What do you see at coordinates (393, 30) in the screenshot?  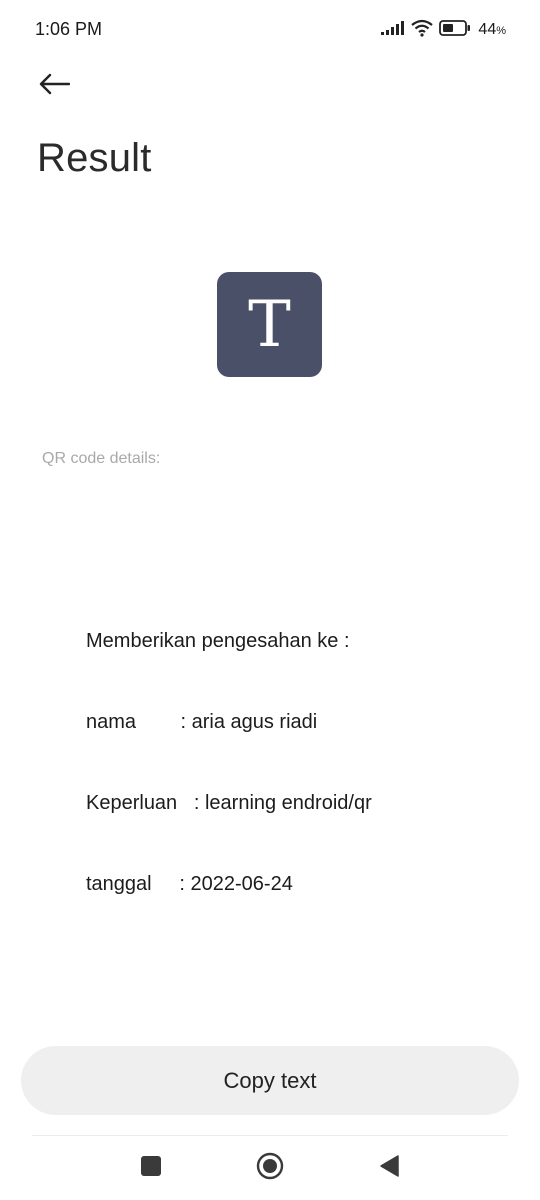 I see `signal-icon` at bounding box center [393, 30].